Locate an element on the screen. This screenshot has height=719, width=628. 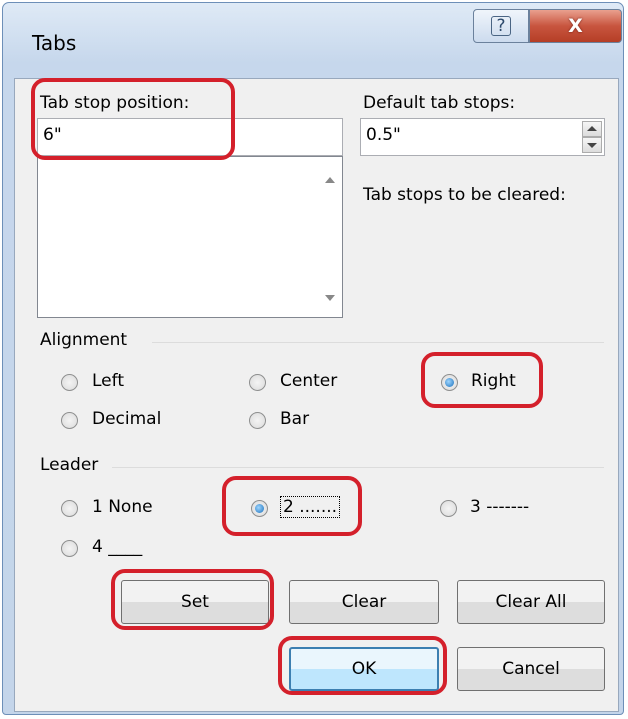
leader-dashes-label: 3 ------- is located at coordinates (499, 507).